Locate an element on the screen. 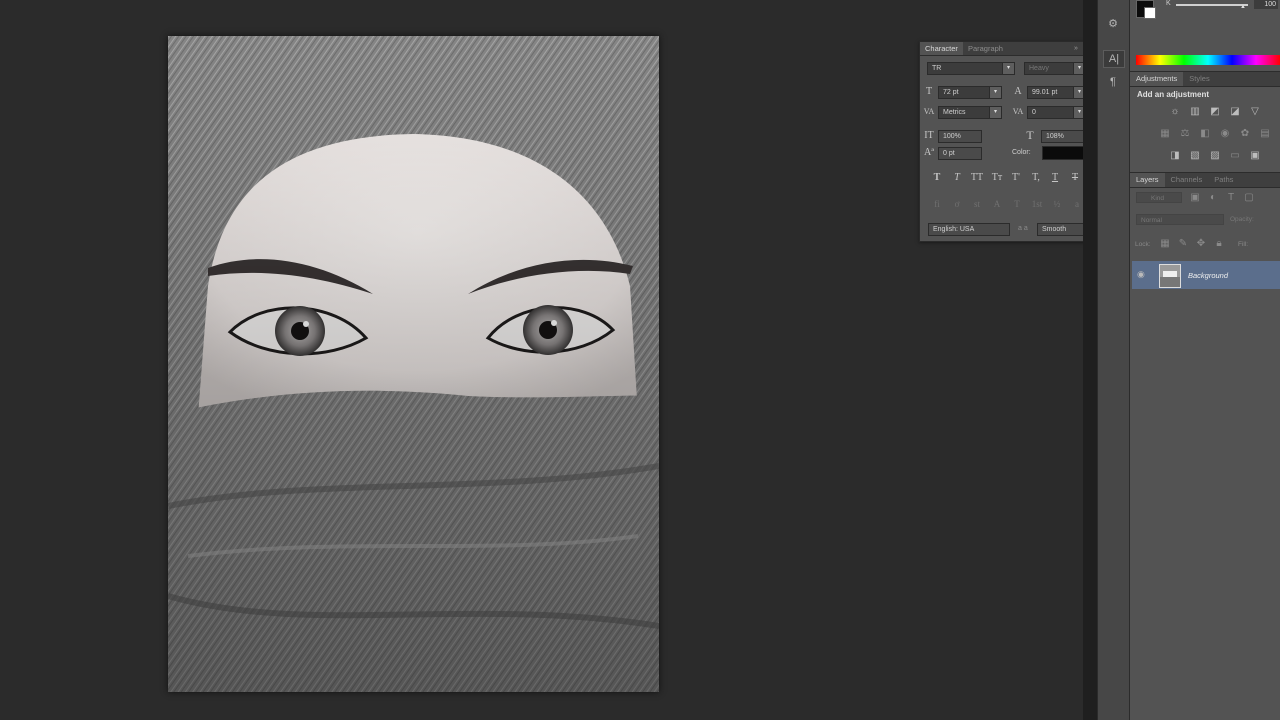  leading-icon: A is located at coordinates (1018, 91).